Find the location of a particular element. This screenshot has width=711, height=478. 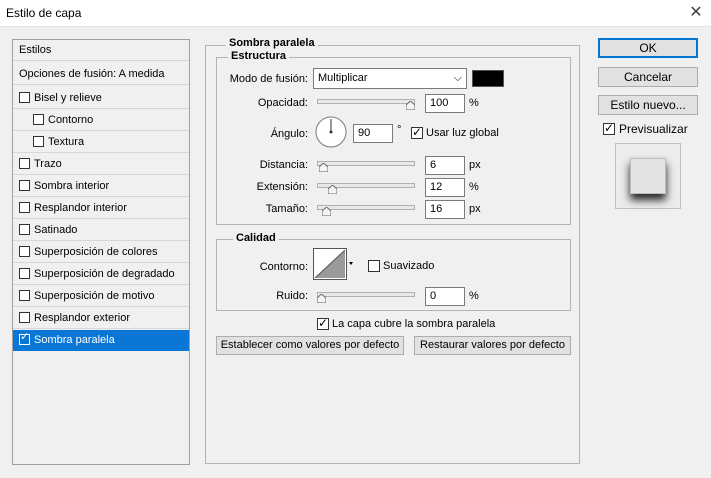

style-item-label: Superposición de motivo is located at coordinates (94, 296).